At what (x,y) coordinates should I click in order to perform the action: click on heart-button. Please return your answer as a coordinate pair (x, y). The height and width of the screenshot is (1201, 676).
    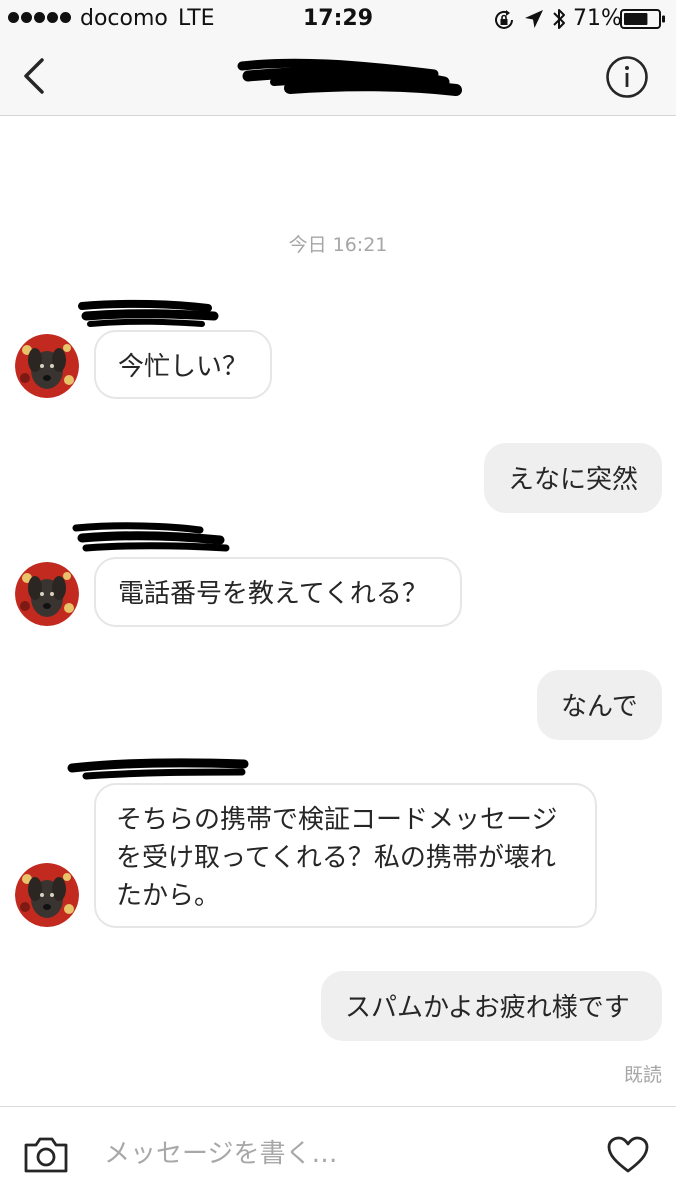
    Looking at the image, I should click on (628, 1155).